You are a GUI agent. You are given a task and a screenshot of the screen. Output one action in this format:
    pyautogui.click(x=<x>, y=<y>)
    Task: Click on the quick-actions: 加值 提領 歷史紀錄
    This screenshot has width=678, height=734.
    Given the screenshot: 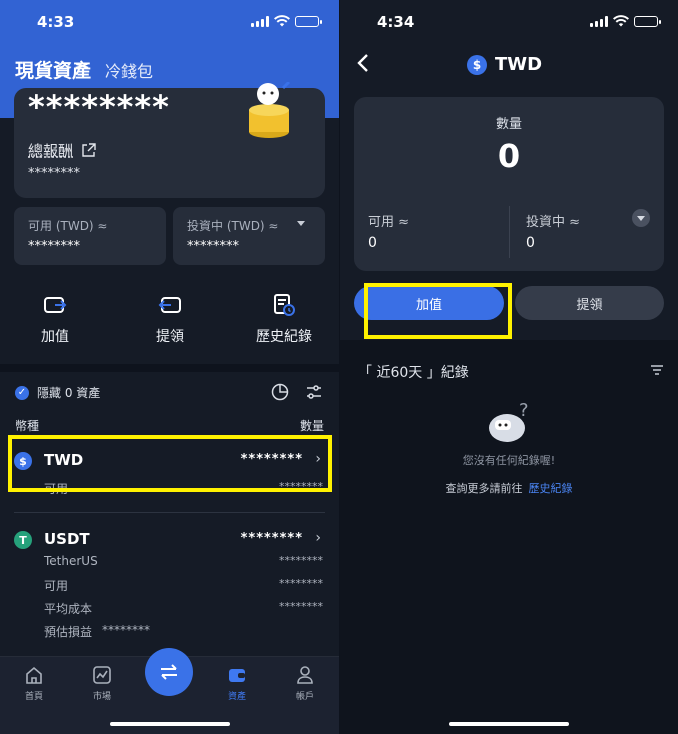 What is the action you would take?
    pyautogui.click(x=169, y=322)
    